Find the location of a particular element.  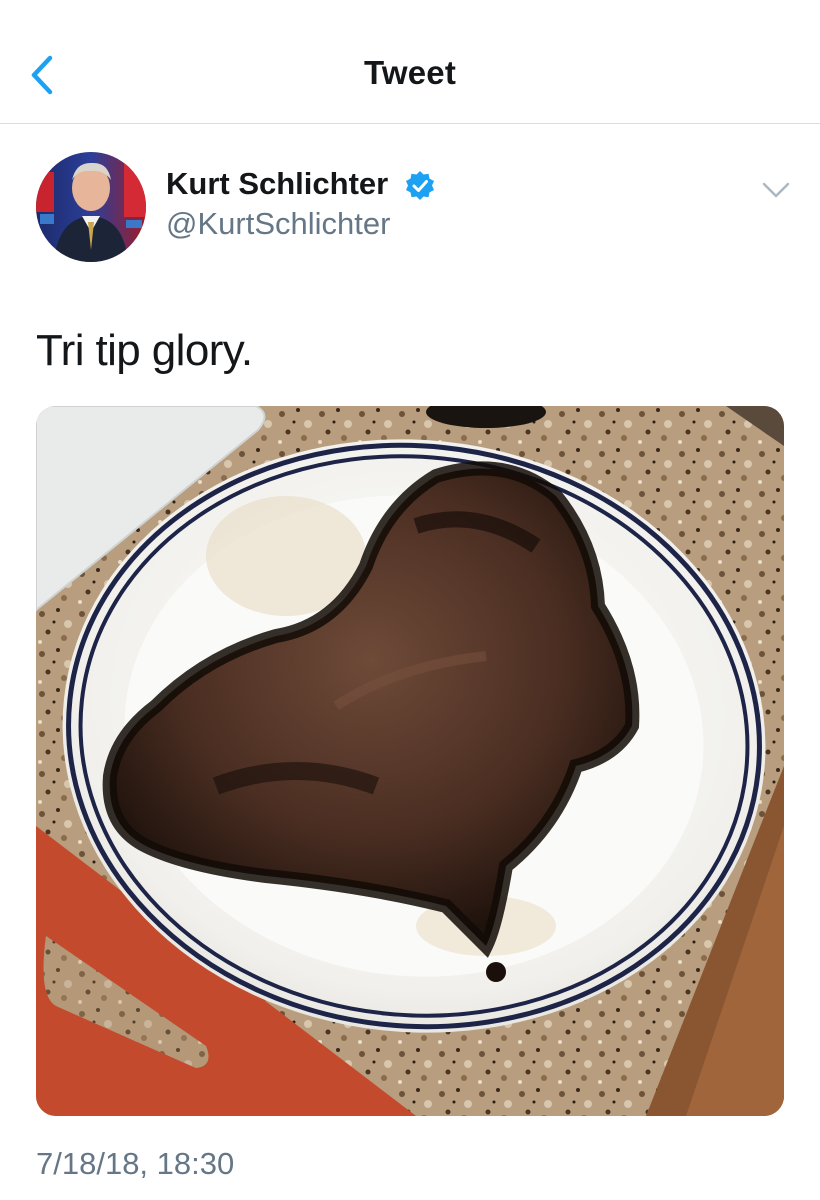

verified-badge-icon is located at coordinates (420, 186).